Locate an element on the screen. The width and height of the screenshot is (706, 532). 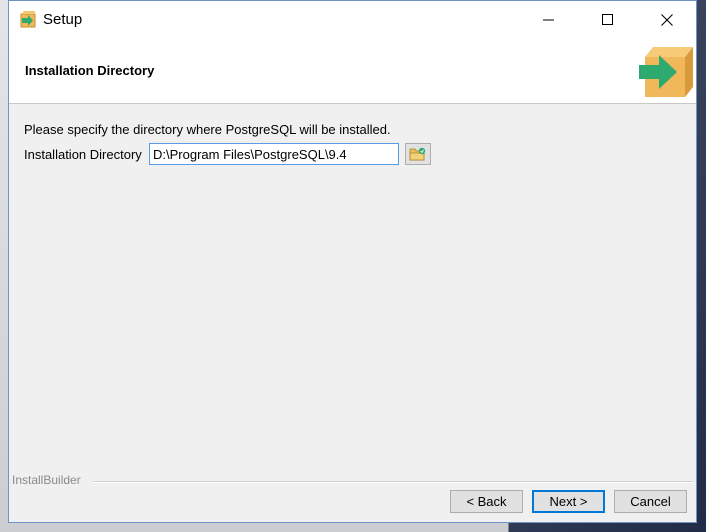
minimize-icon is located at coordinates (548, 20).